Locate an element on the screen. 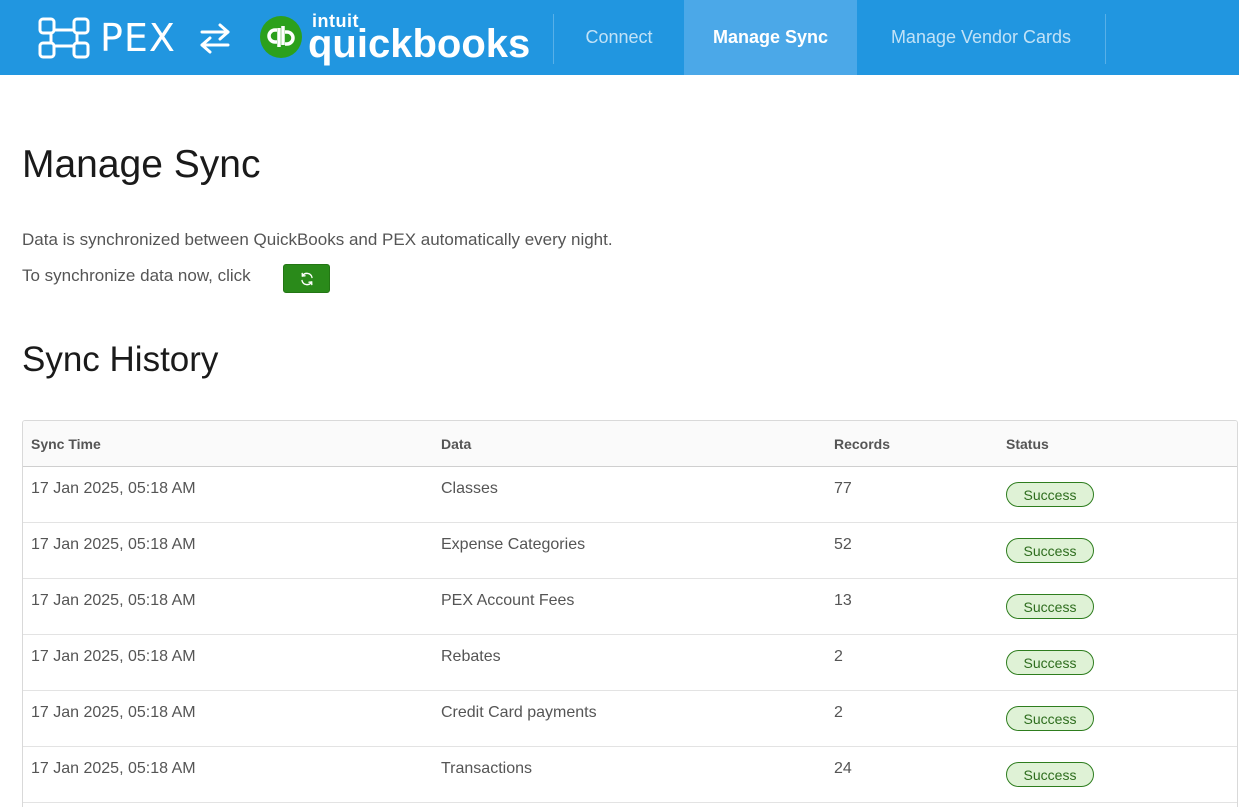 The width and height of the screenshot is (1239, 807). quickbooks-brand-text: quickbooks is located at coordinates (419, 44).